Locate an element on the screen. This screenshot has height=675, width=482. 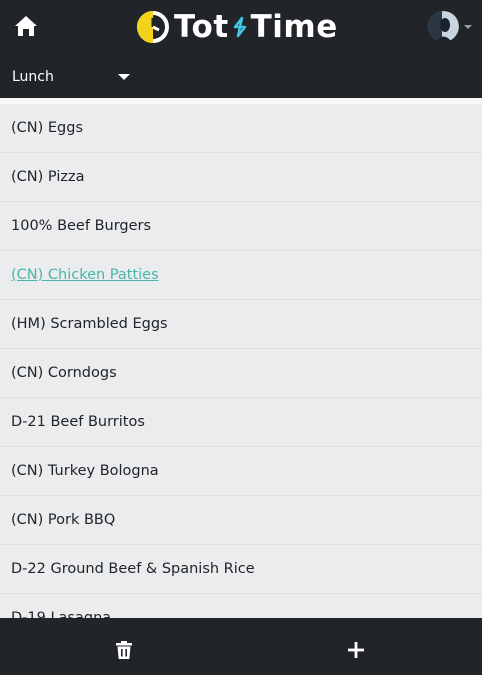
lightning-separator-icon is located at coordinates (239, 27).